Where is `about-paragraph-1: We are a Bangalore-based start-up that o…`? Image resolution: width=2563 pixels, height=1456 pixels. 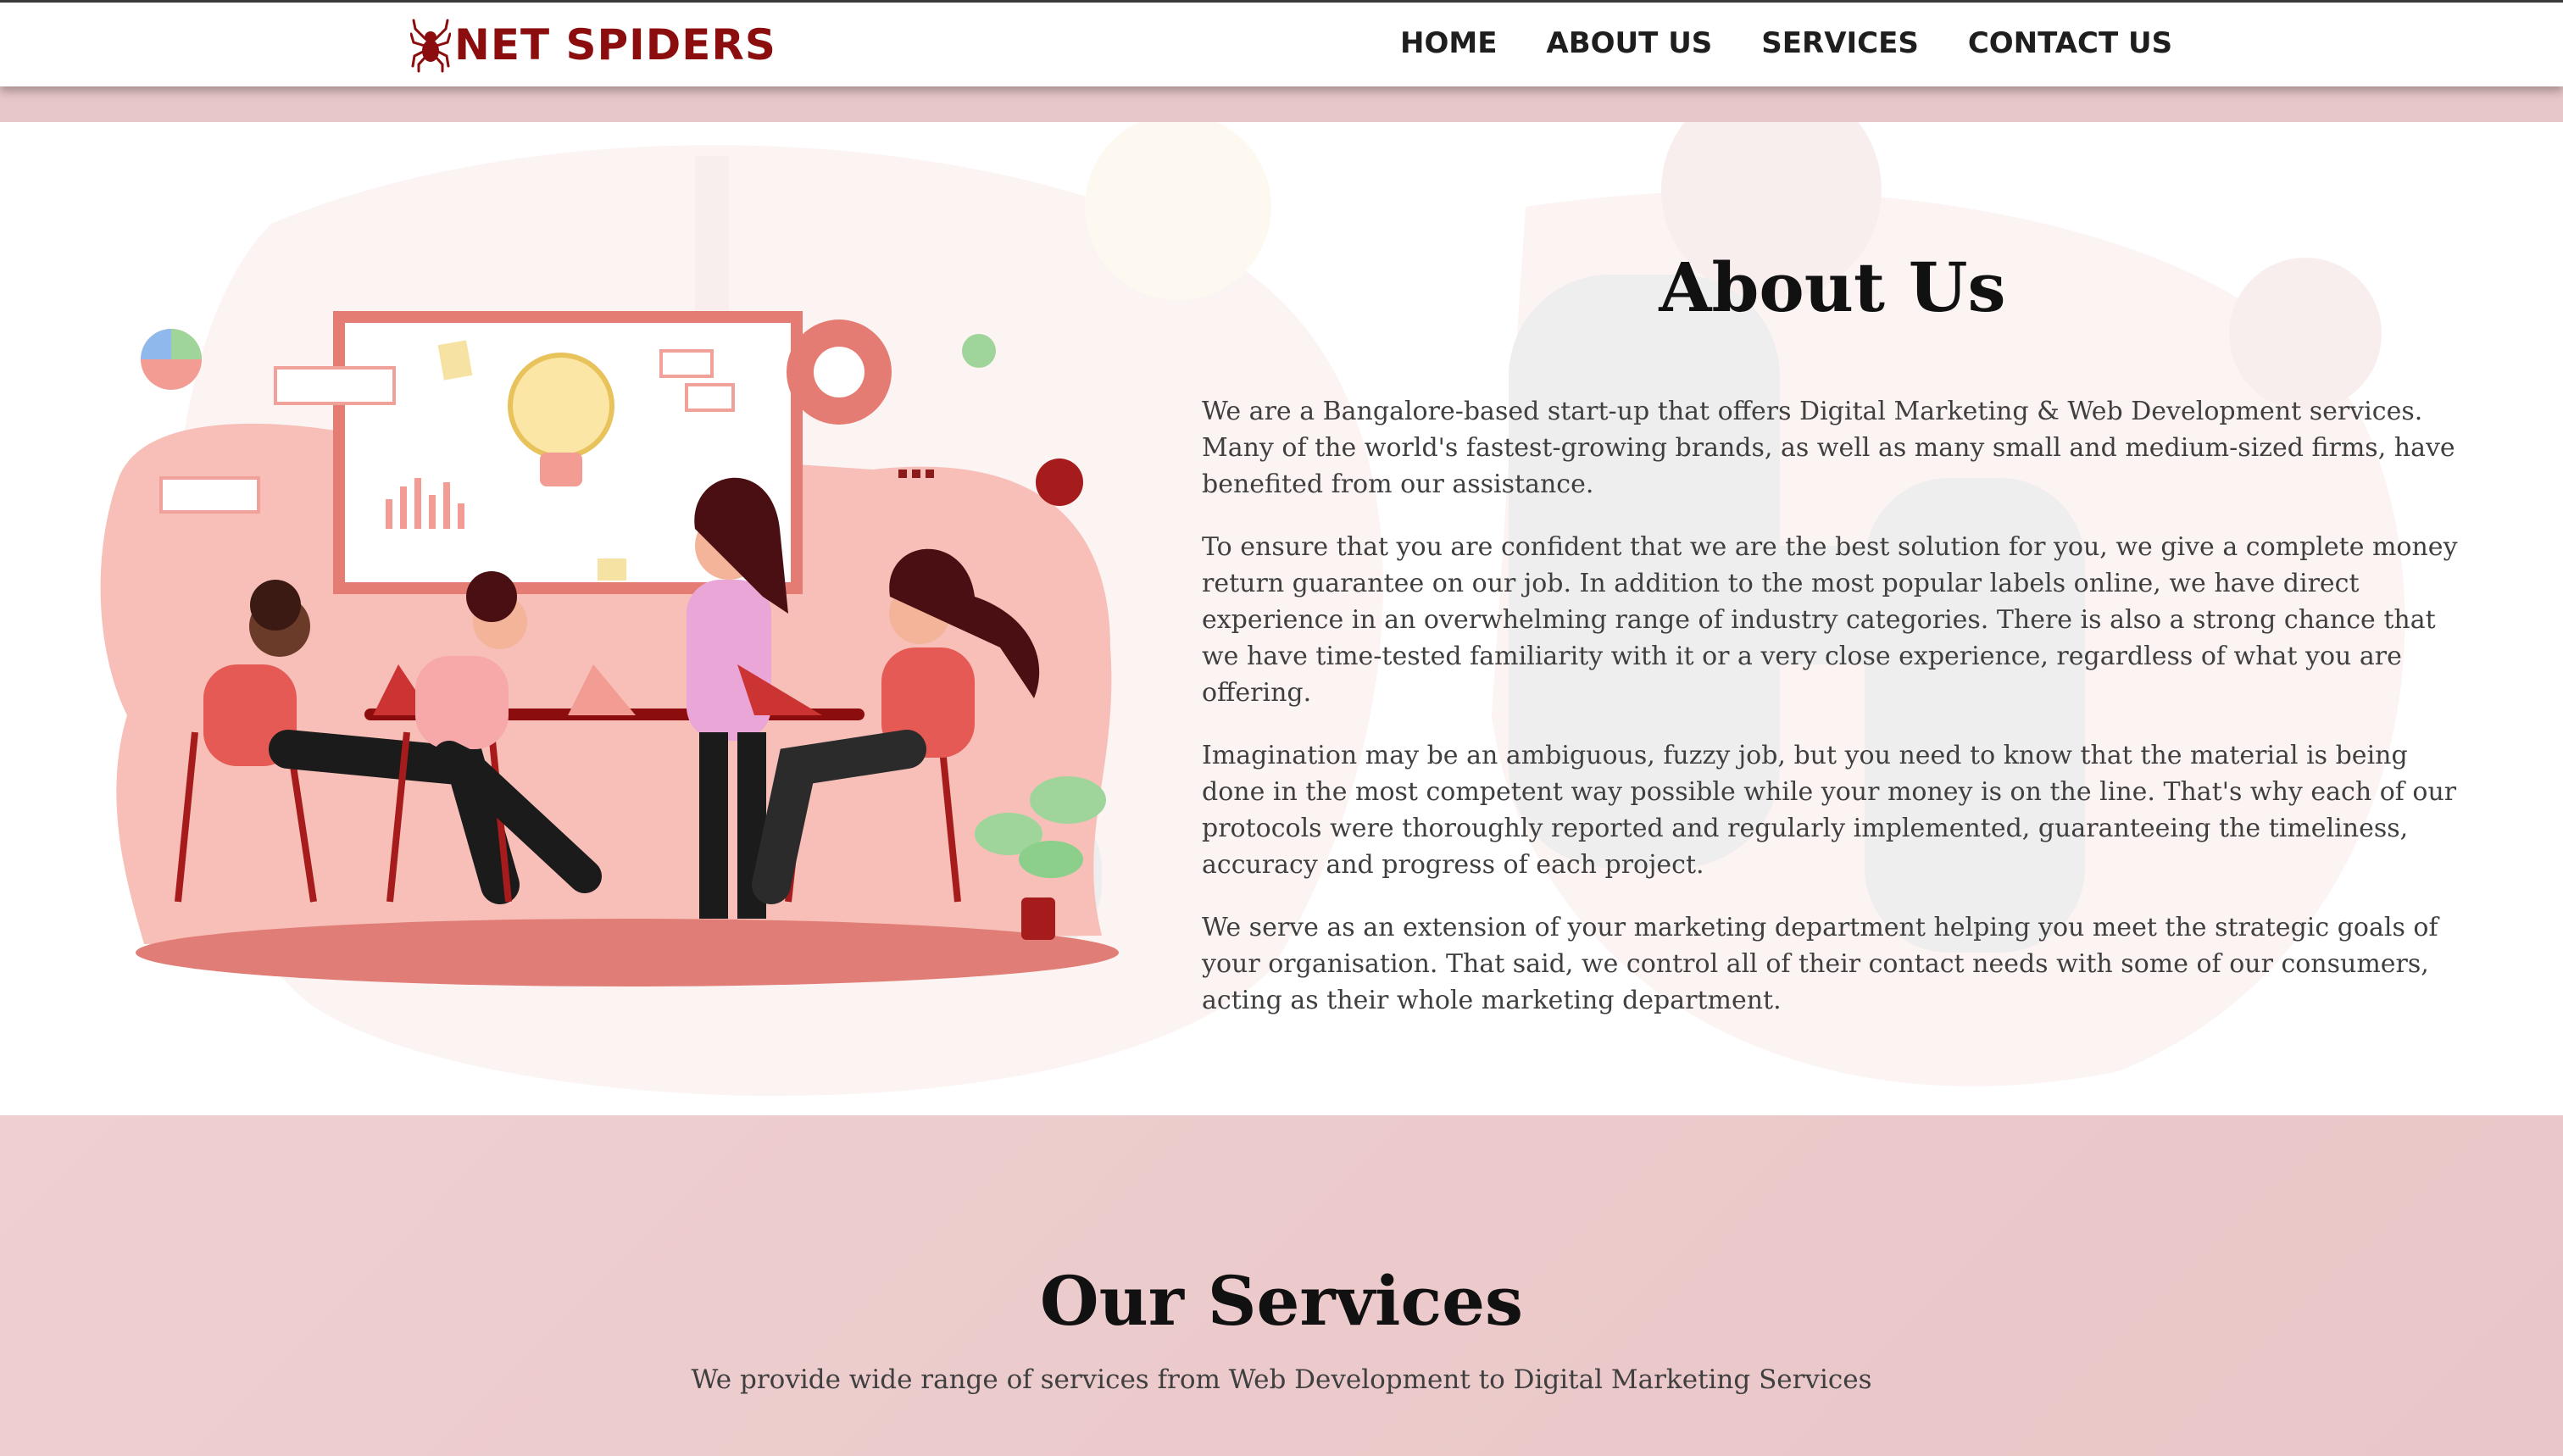
about-paragraph-1: We are a Bangalore-based start-up that o… is located at coordinates (1828, 448).